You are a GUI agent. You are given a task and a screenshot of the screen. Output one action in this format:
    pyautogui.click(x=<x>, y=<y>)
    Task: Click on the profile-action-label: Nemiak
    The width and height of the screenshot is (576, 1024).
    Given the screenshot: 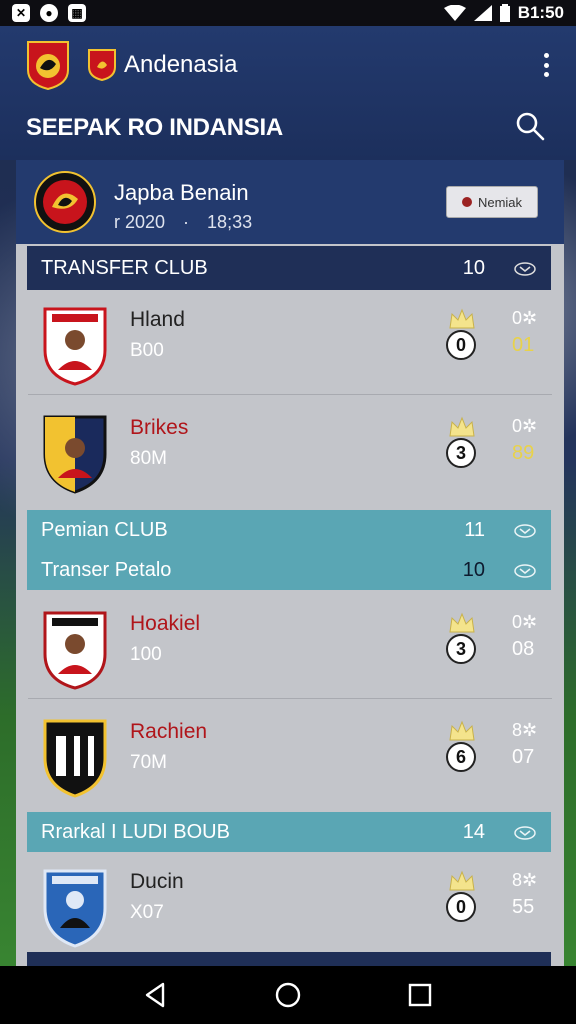 What is the action you would take?
    pyautogui.click(x=500, y=202)
    